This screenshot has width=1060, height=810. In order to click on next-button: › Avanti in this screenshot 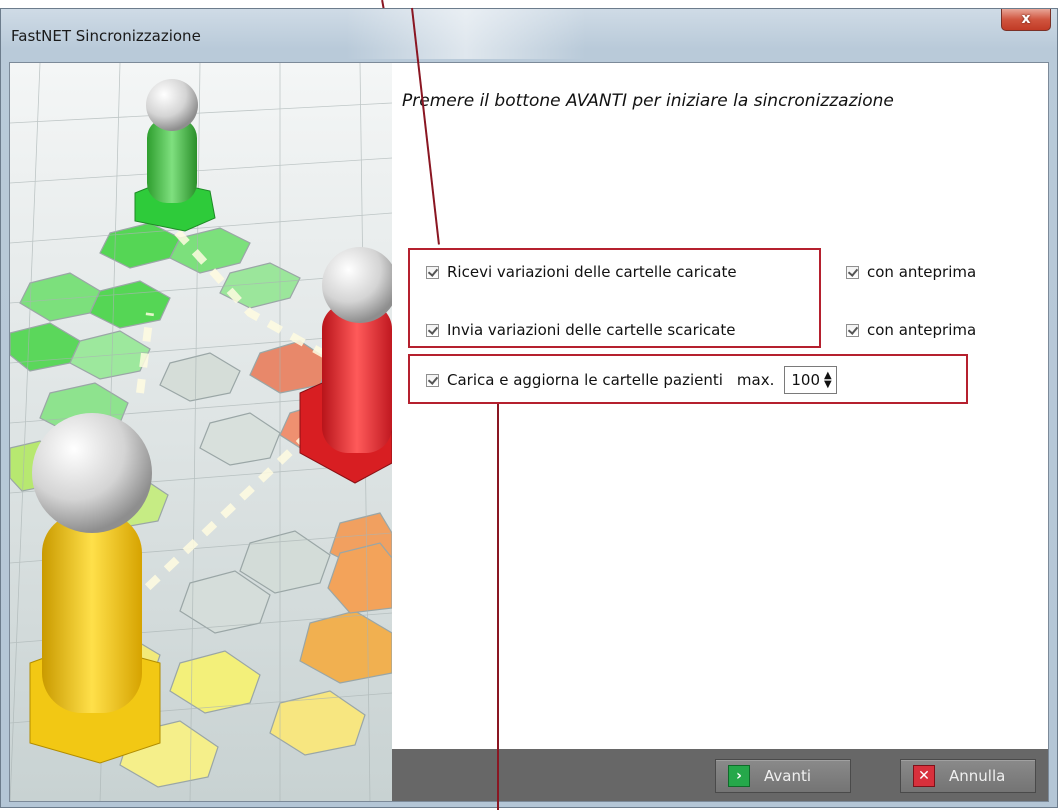, I will do `click(783, 776)`.